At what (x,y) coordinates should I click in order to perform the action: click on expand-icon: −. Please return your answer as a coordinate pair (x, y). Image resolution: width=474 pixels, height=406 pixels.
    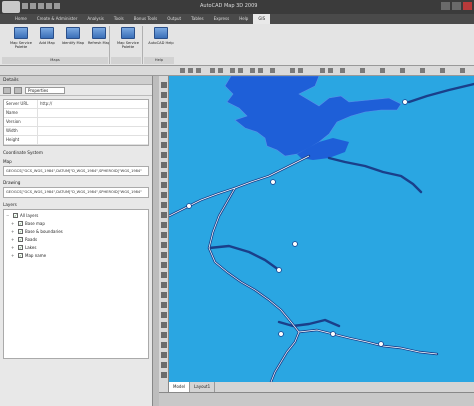
    Looking at the image, I should click on (8, 215).